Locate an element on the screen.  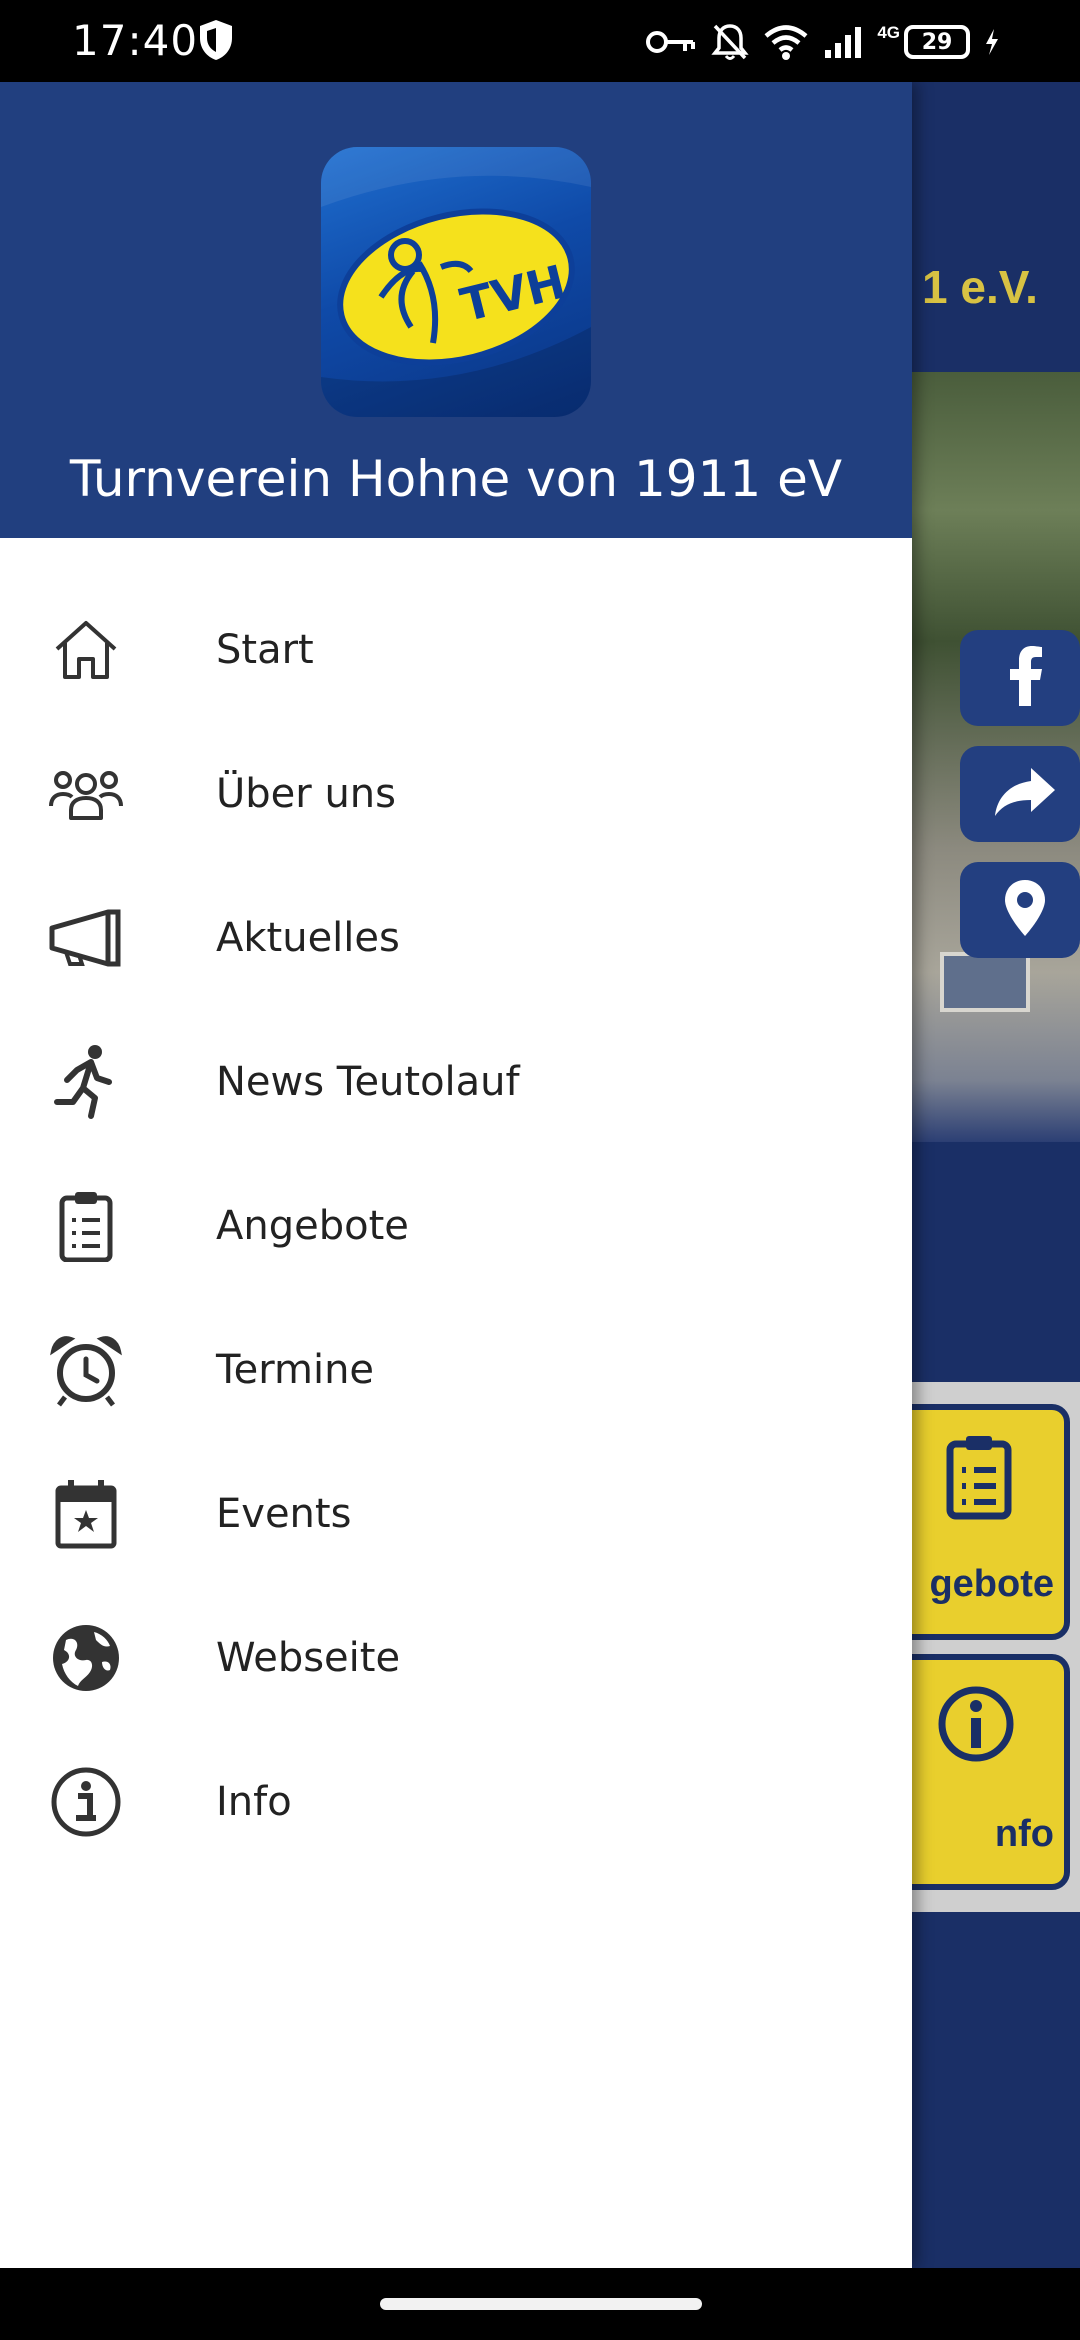
charging-icon is located at coordinates (992, 42).